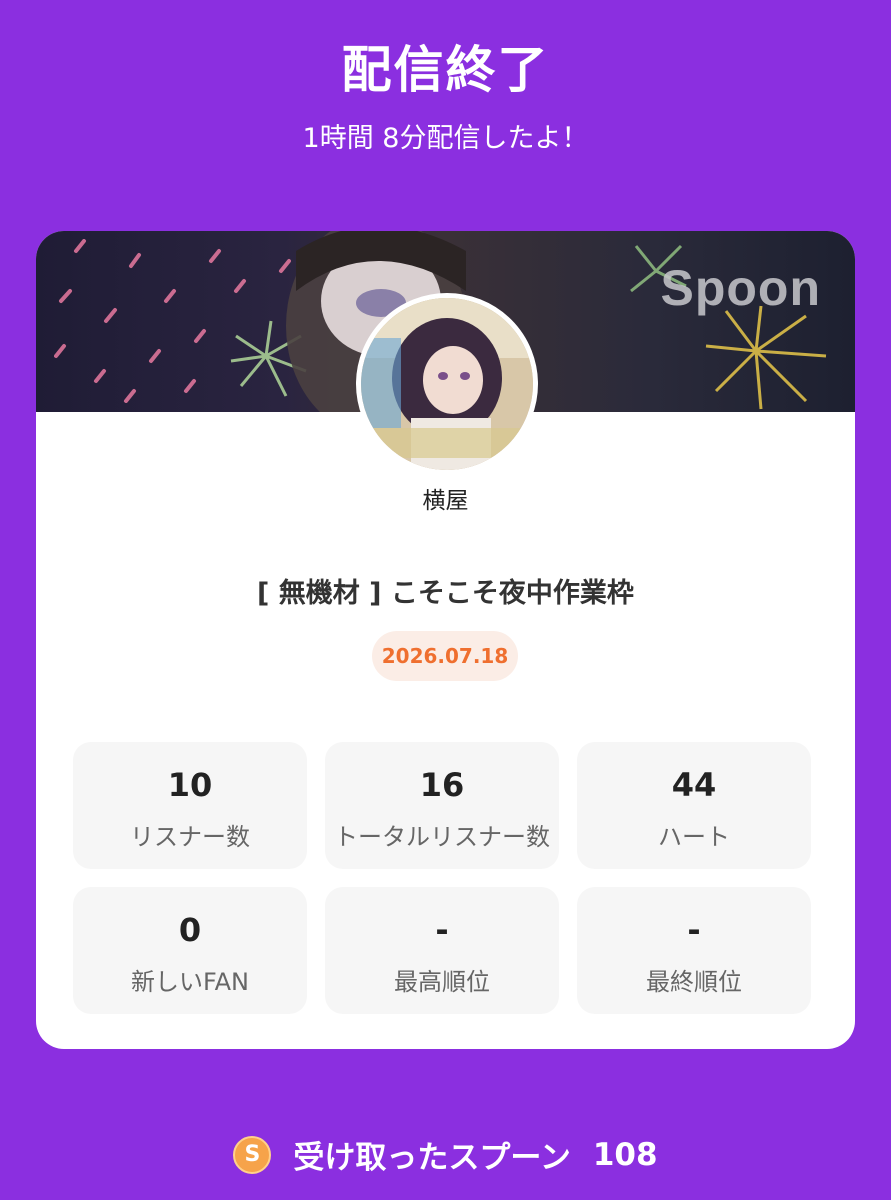 Image resolution: width=891 pixels, height=1200 pixels. I want to click on received-spoons-label: 受け取ったスプーン, so click(432, 1158).